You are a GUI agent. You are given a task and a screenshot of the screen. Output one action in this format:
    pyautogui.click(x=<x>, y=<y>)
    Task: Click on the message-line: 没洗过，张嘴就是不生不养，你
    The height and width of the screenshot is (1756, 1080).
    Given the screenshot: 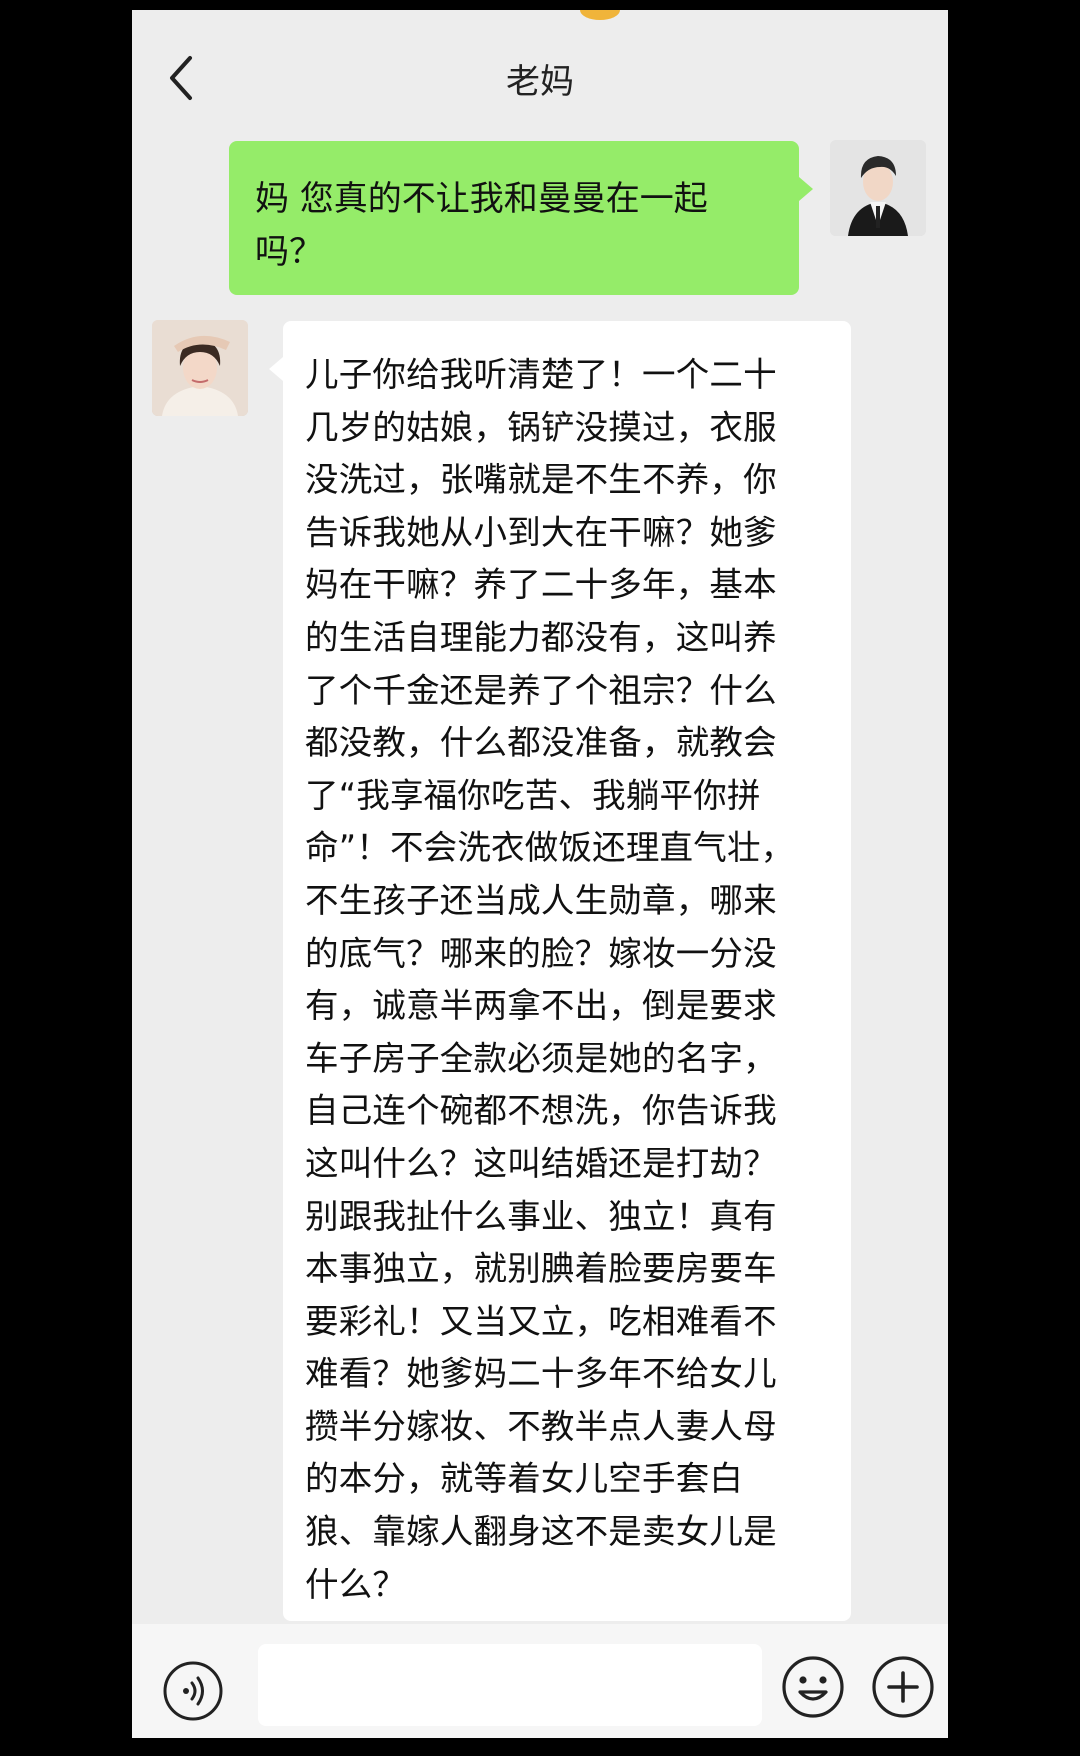 What is the action you would take?
    pyautogui.click(x=541, y=480)
    